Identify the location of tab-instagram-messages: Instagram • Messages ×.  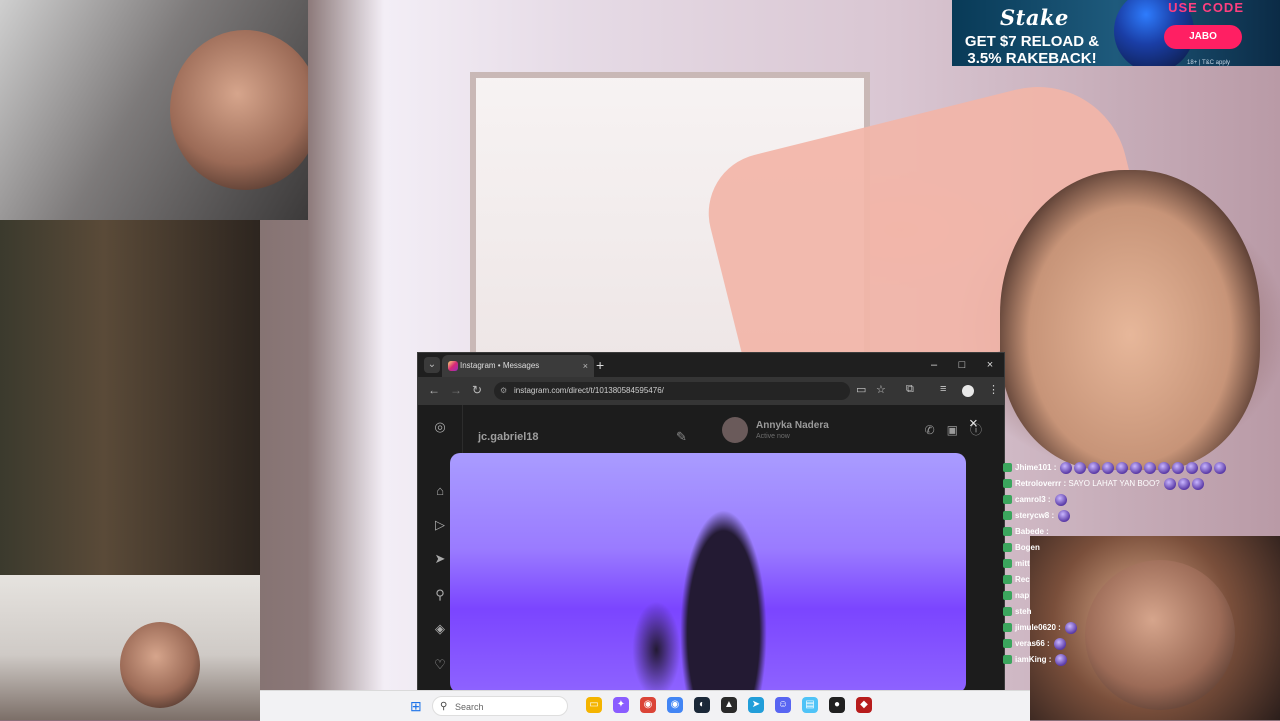
(518, 366).